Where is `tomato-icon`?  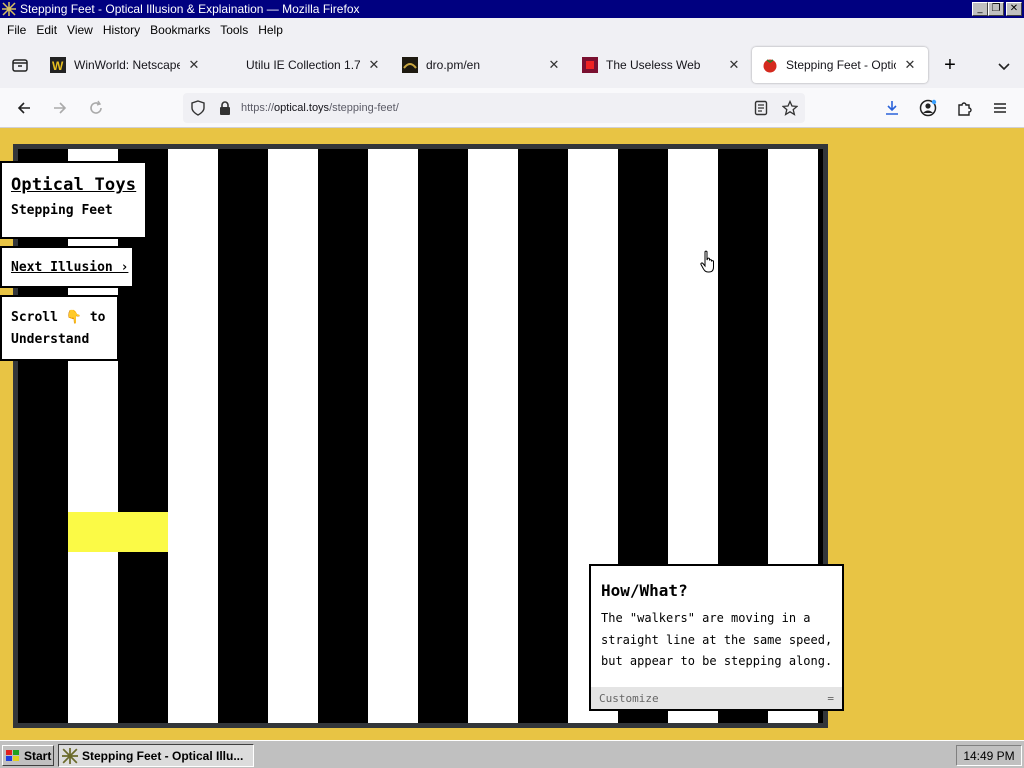 tomato-icon is located at coordinates (770, 65).